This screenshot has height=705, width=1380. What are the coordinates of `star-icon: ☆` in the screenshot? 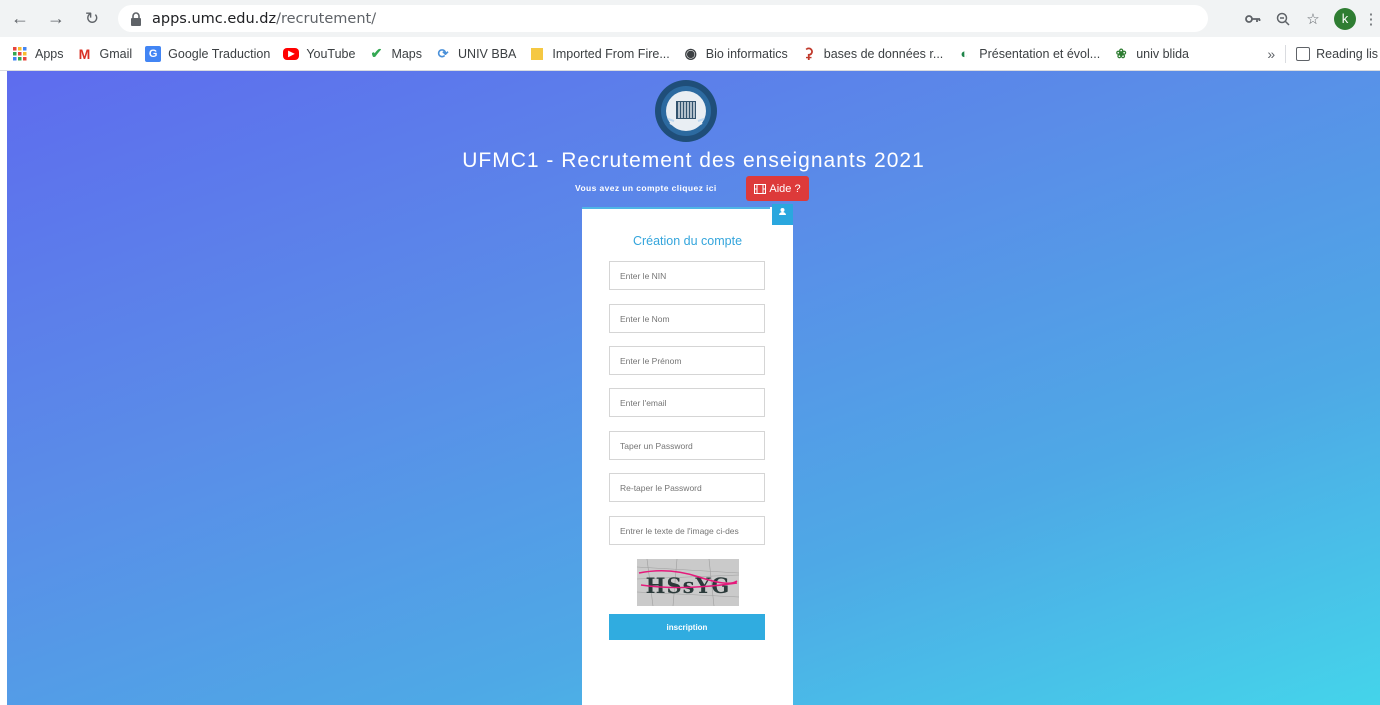 It's located at (1313, 18).